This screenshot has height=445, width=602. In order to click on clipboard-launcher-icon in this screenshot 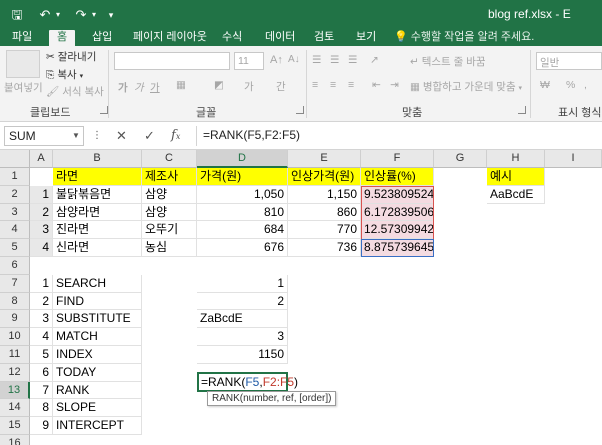, I will do `click(104, 110)`.